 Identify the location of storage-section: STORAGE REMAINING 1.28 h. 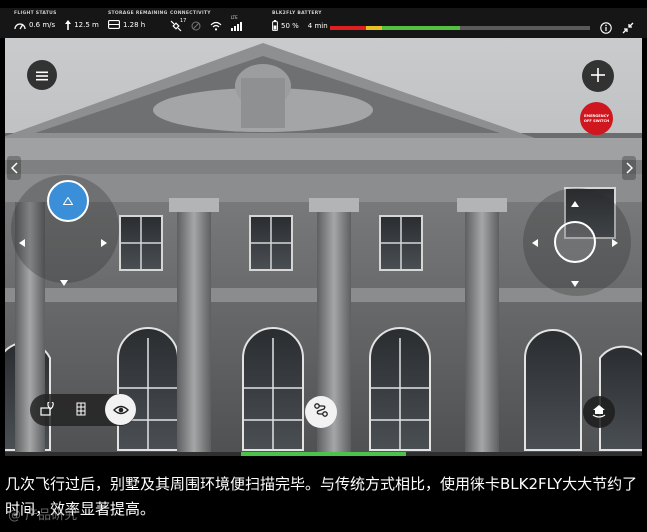
(138, 20).